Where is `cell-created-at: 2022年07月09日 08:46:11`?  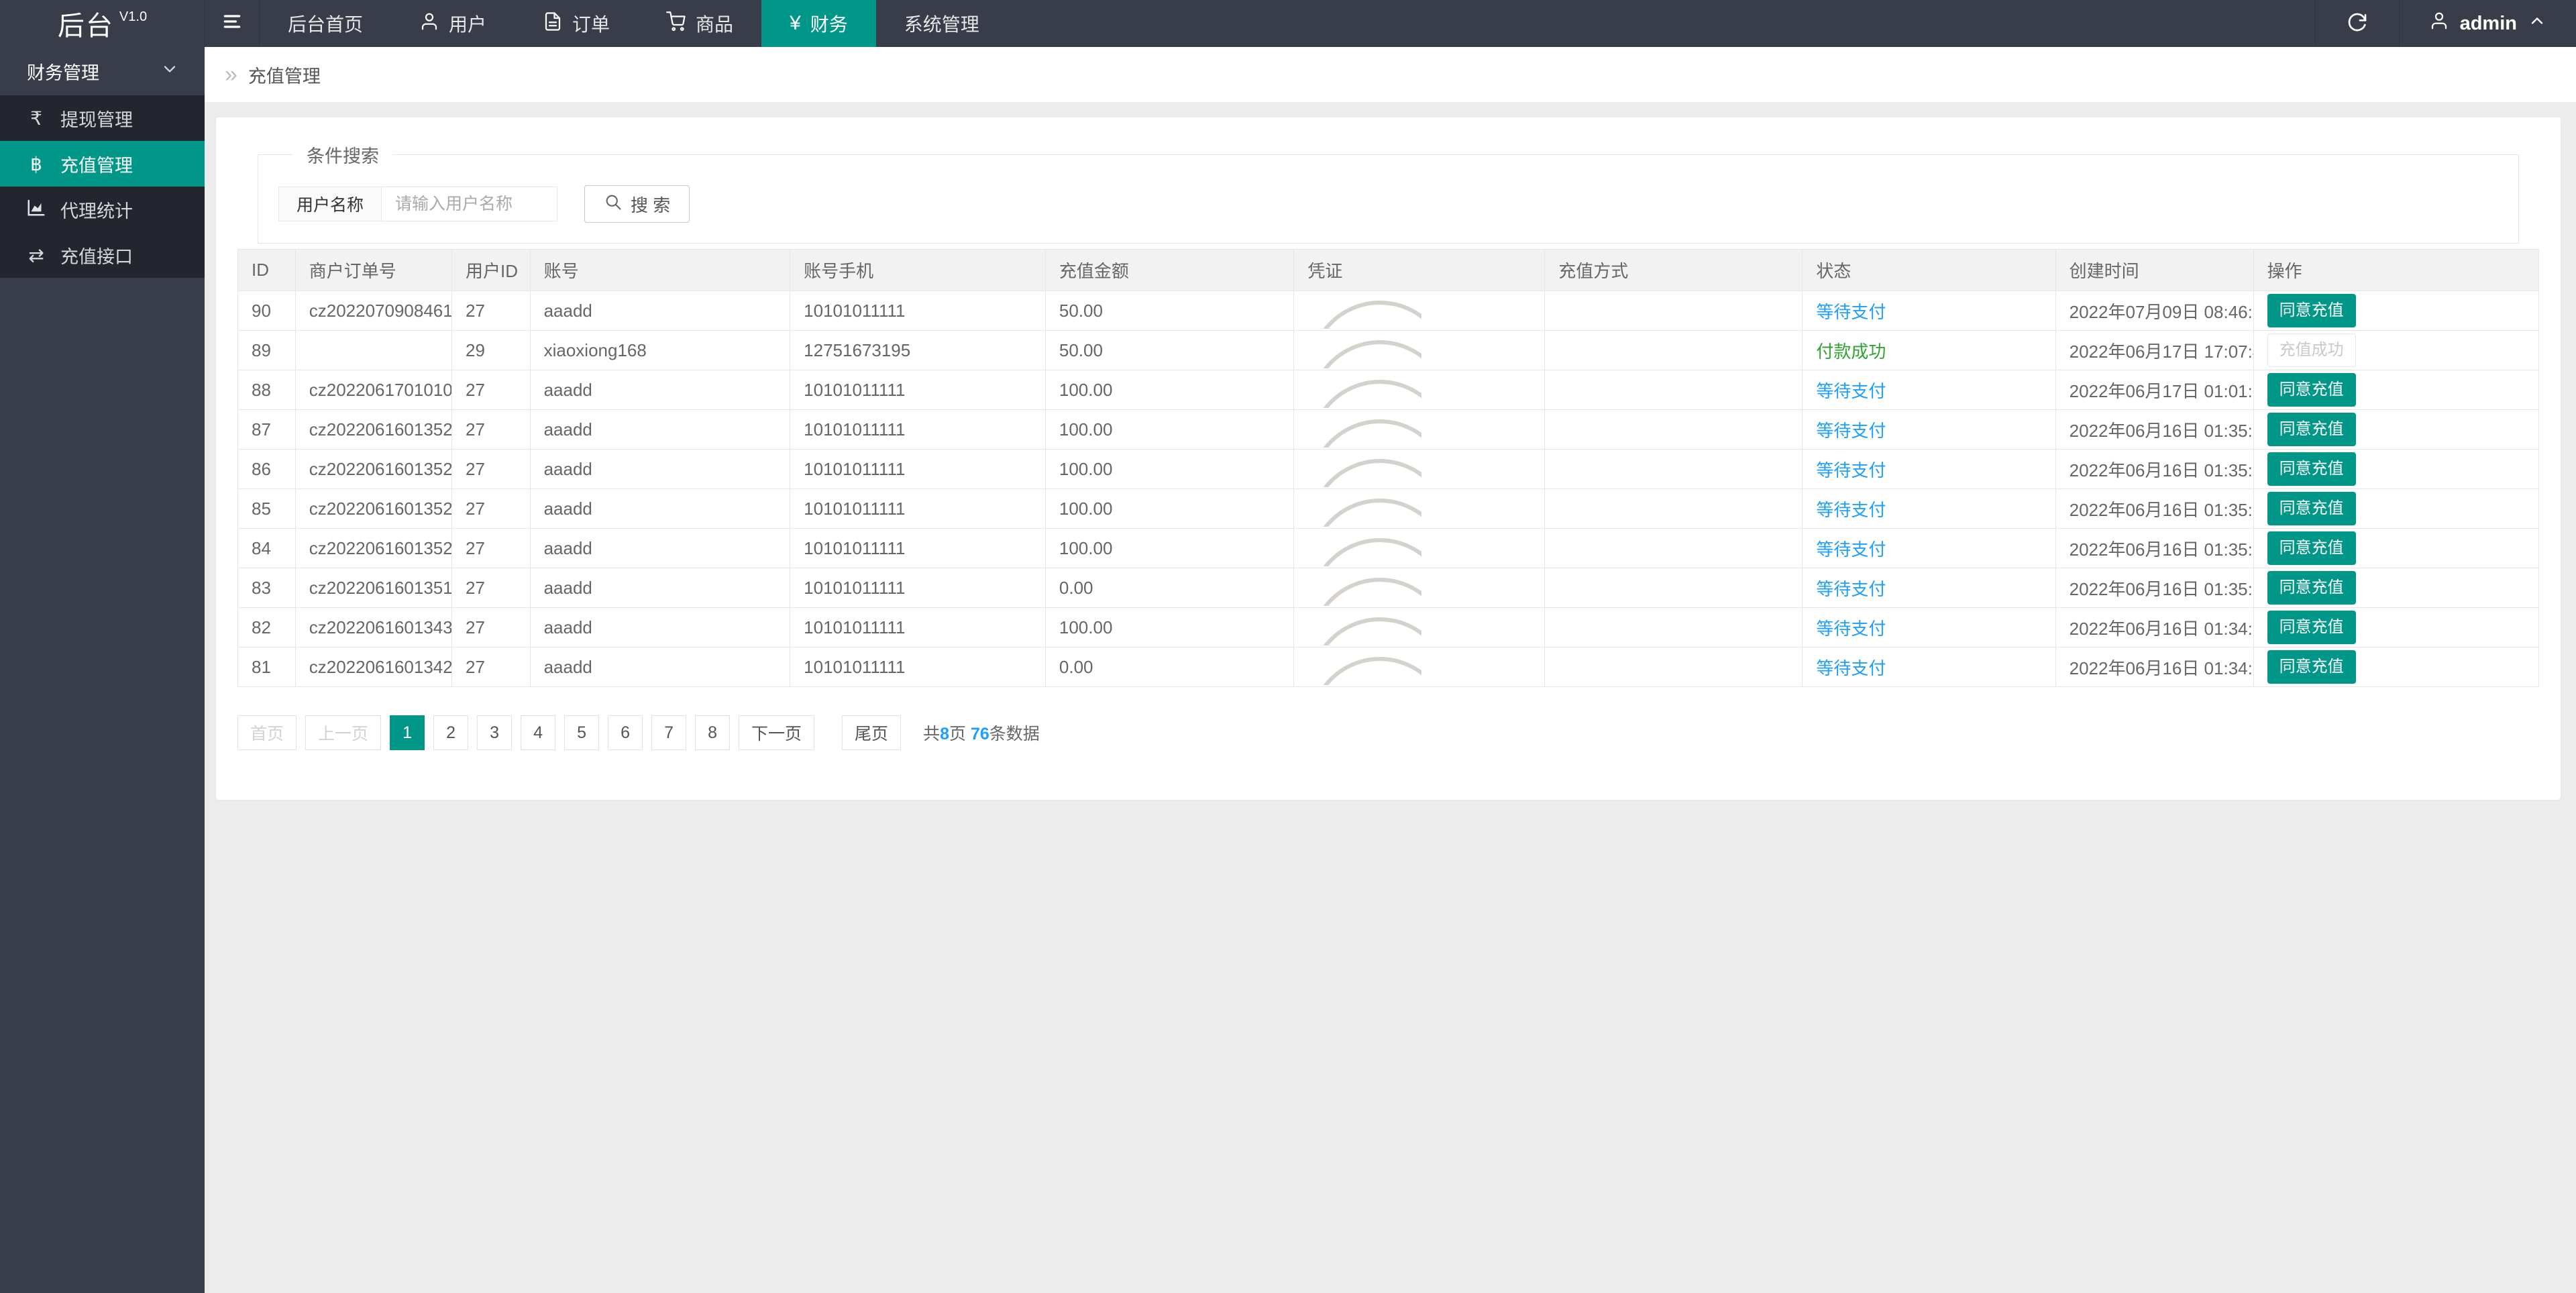 cell-created-at: 2022年07月09日 08:46:11 is located at coordinates (2154, 311).